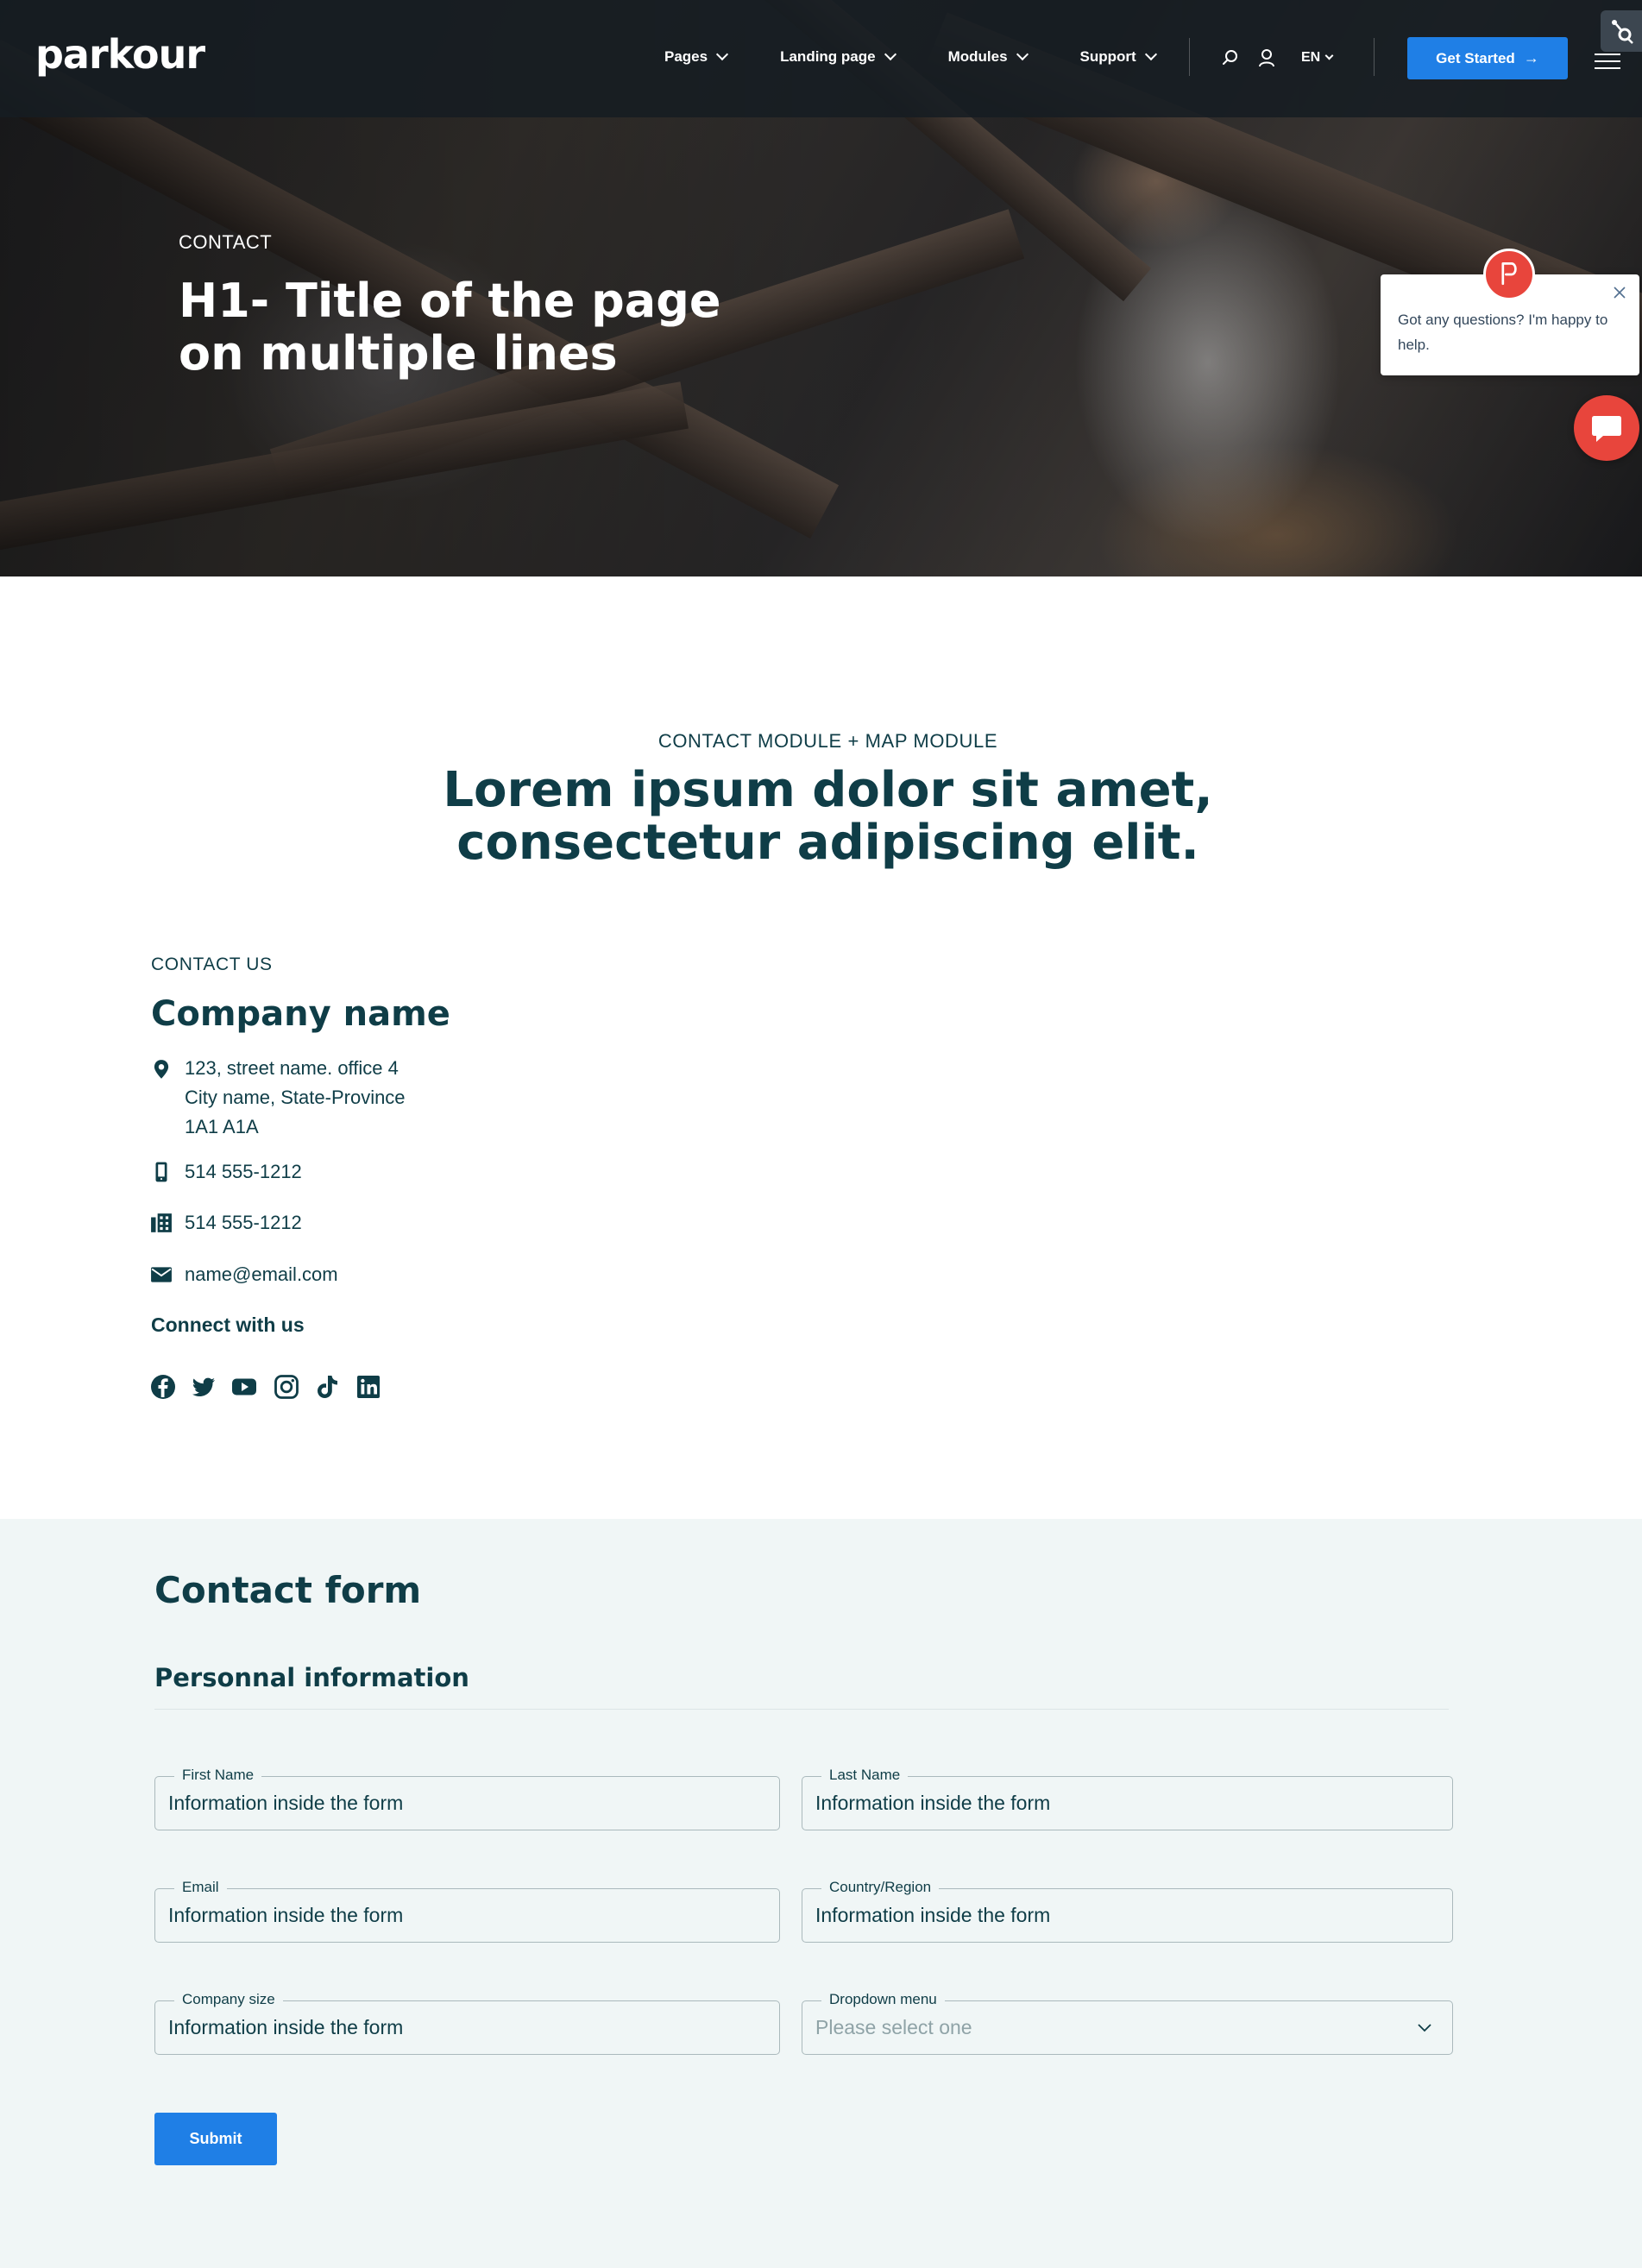  Describe the element at coordinates (1311, 57) in the screenshot. I see `language-label: EN` at that location.